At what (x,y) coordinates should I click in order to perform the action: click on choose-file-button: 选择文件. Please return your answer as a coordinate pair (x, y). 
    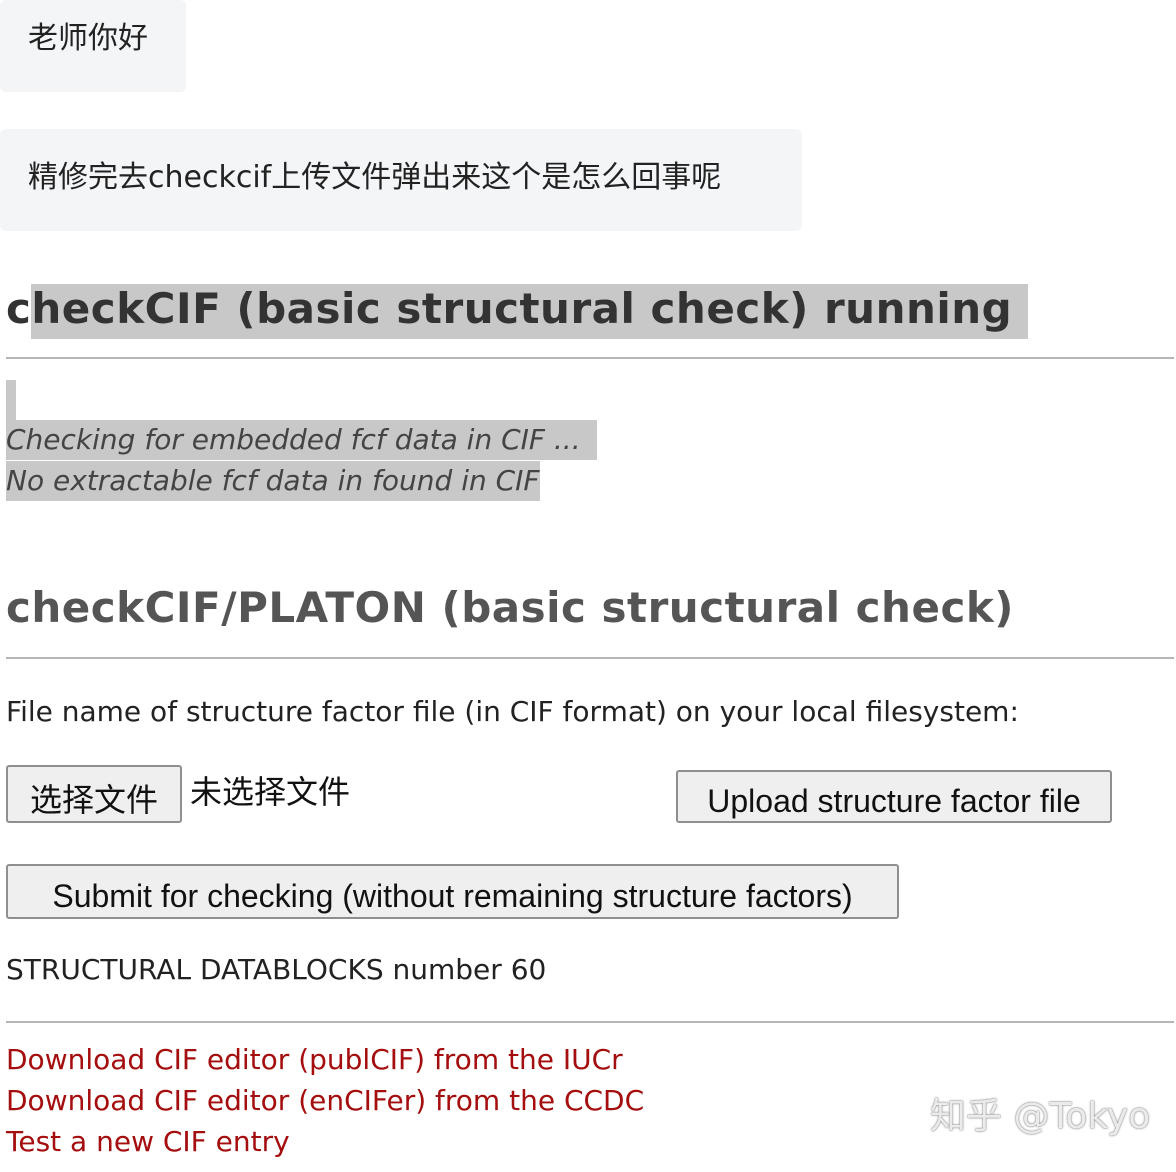
    Looking at the image, I should click on (94, 794).